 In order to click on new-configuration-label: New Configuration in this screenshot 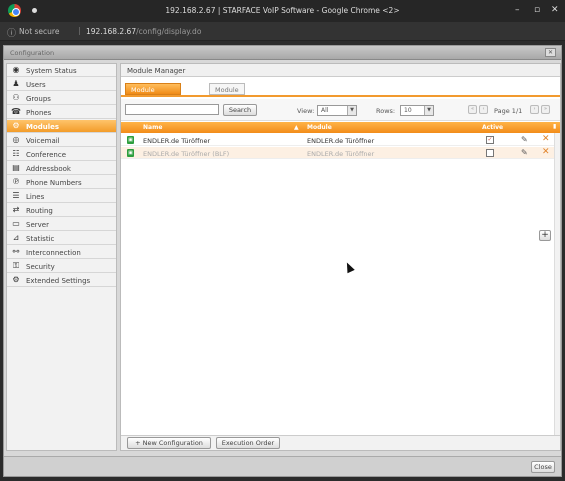, I will do `click(172, 443)`.